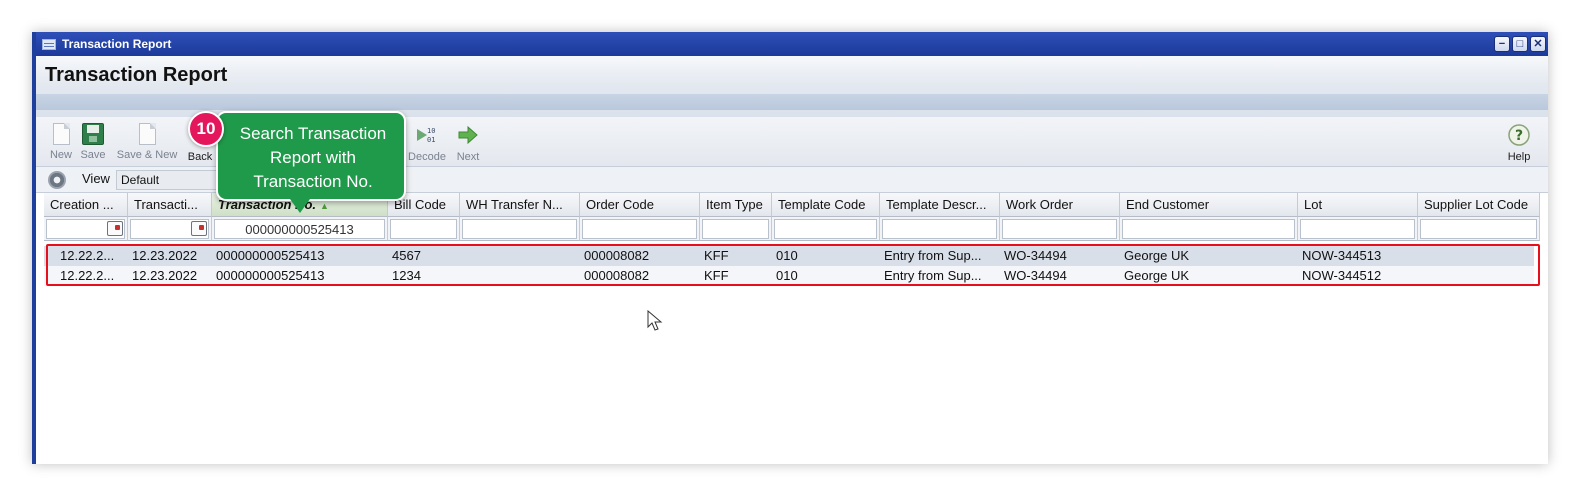  Describe the element at coordinates (171, 180) in the screenshot. I see `view-select: Default` at that location.